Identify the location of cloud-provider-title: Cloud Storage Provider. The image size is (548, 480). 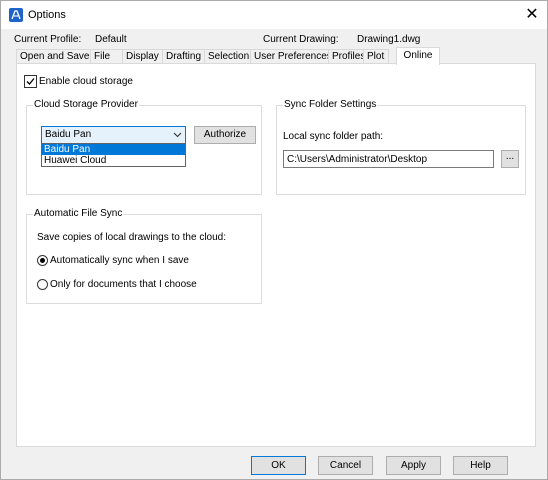
(86, 104).